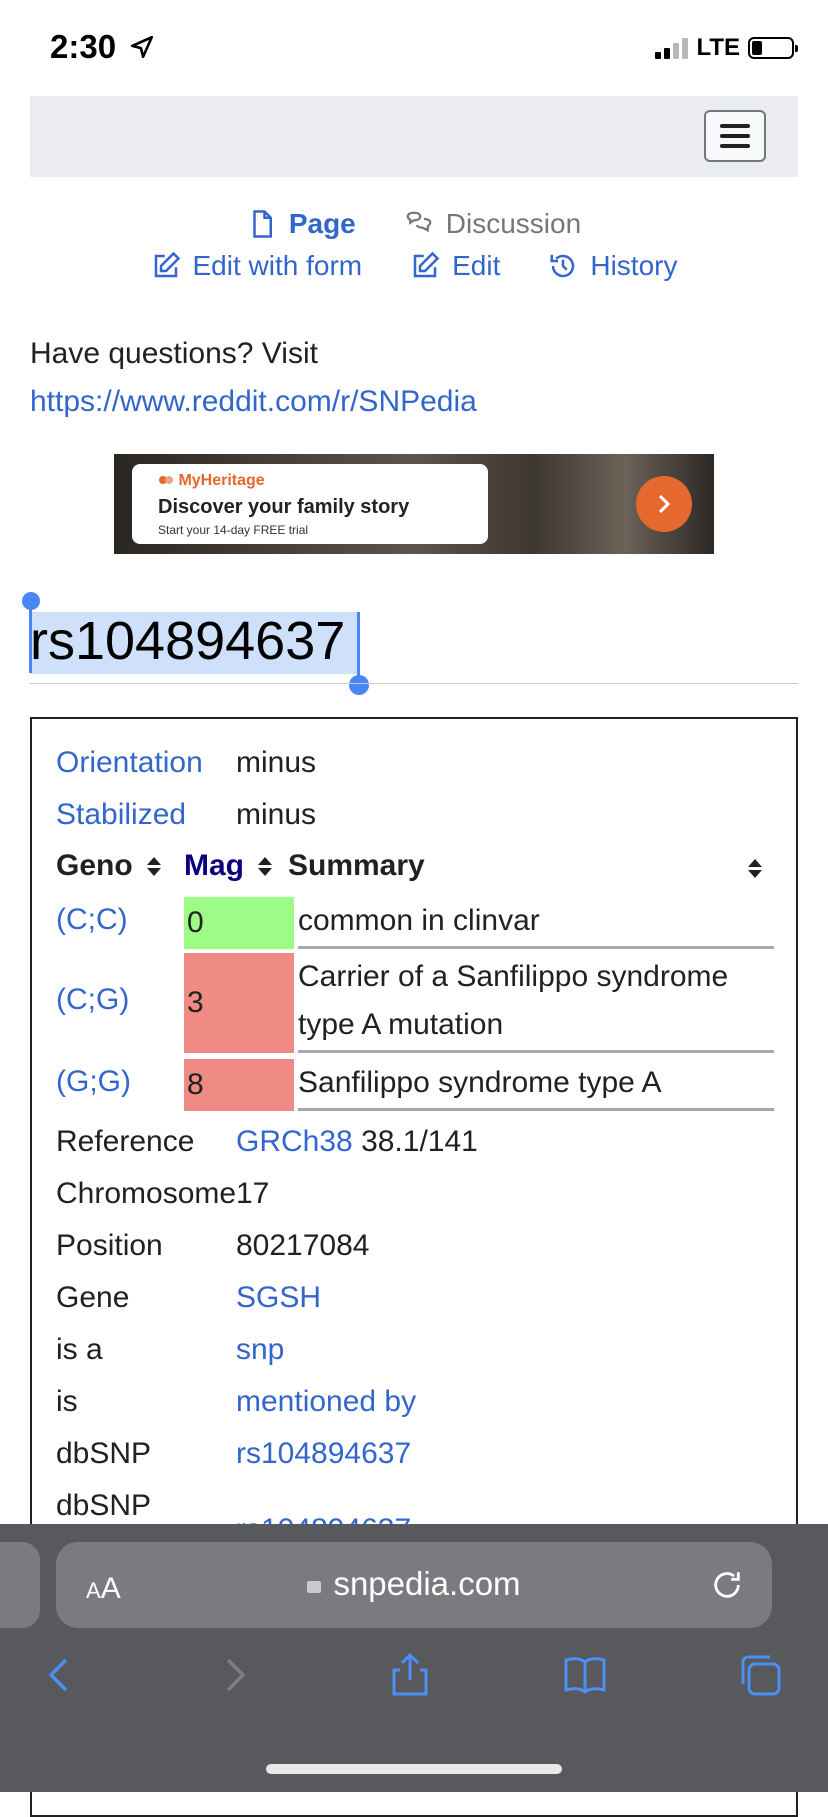 The image size is (828, 1817). What do you see at coordinates (93, 1297) in the screenshot?
I see `gene-label: Gene` at bounding box center [93, 1297].